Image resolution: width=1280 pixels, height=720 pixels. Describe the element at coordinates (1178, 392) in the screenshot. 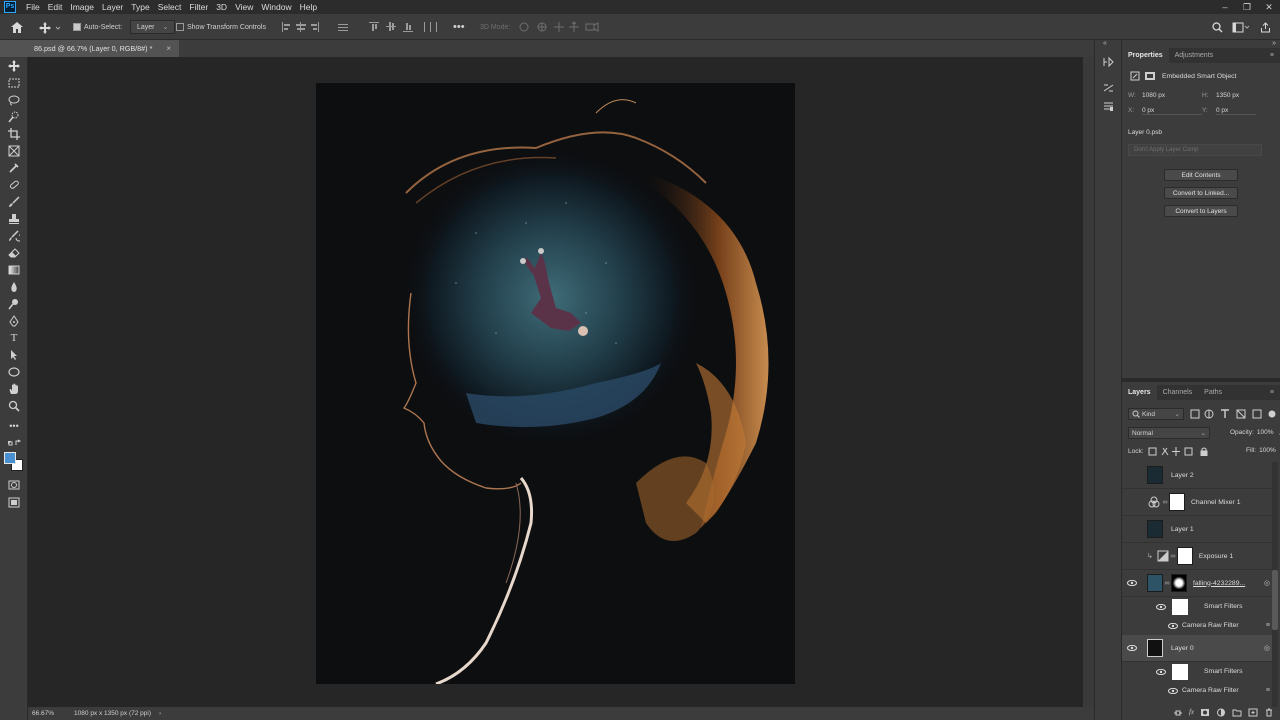

I see `tab-channels: Channels` at that location.